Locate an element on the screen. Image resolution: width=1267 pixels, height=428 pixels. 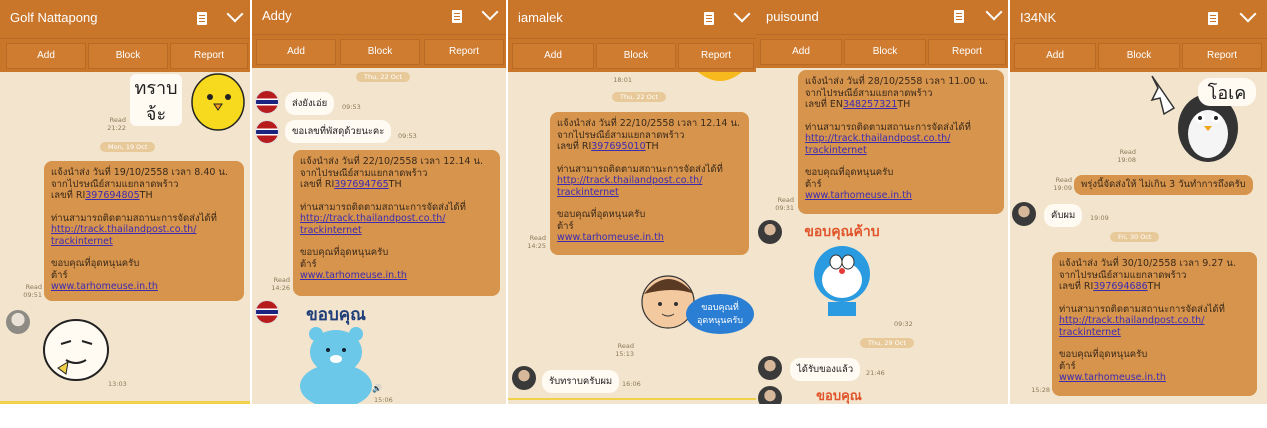
message-bubble: ขอเลขที่พัสดุด้วยนะคะ is located at coordinates (338, 131).